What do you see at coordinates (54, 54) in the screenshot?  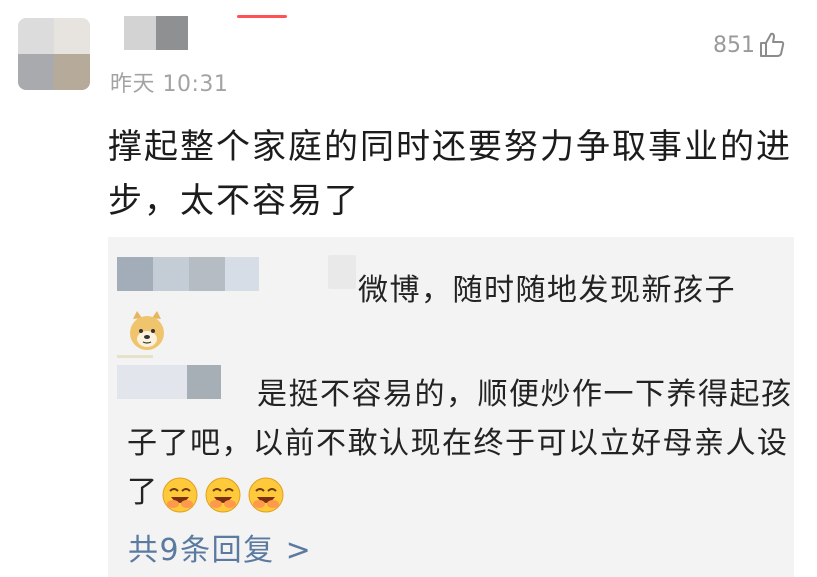 I see `avatar` at bounding box center [54, 54].